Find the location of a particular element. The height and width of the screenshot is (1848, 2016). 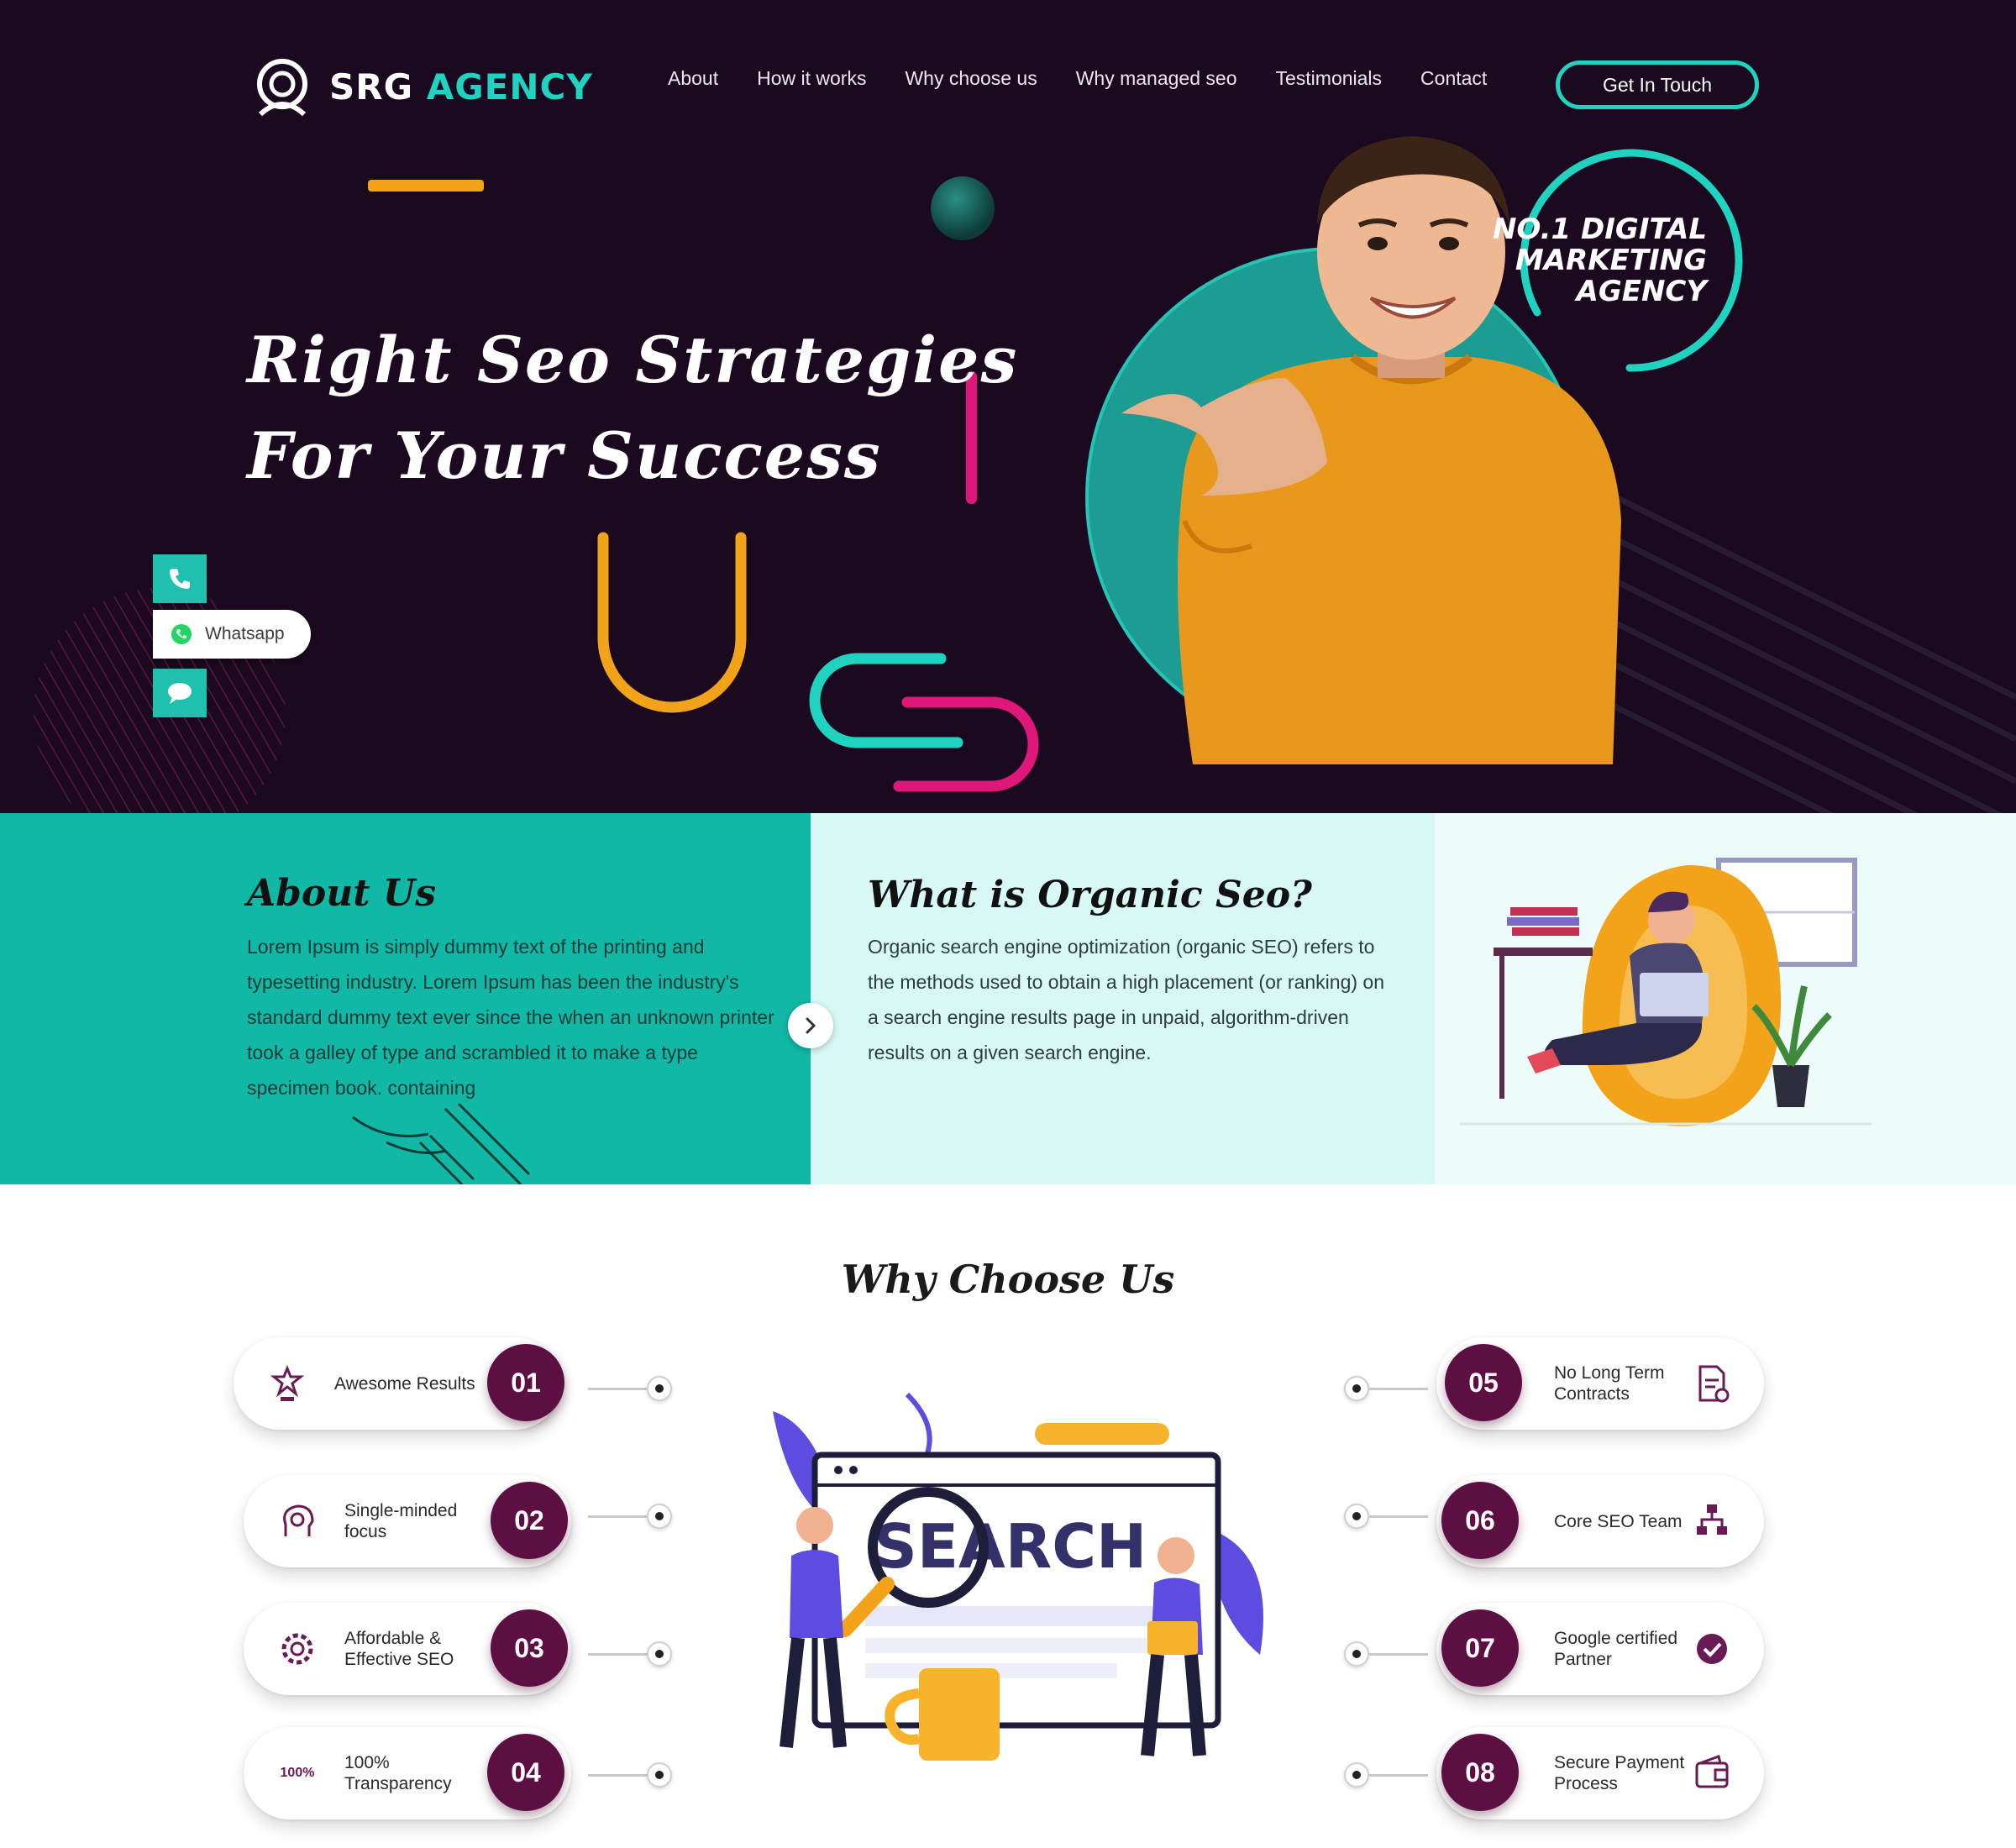

logo-icon is located at coordinates (282, 88).